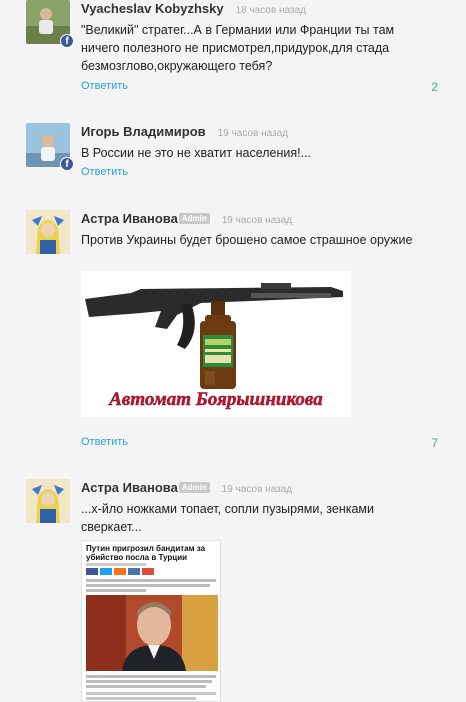 Image resolution: width=466 pixels, height=702 pixels. Describe the element at coordinates (215, 399) in the screenshot. I see `image-caption: Автомат Боярышникова` at that location.